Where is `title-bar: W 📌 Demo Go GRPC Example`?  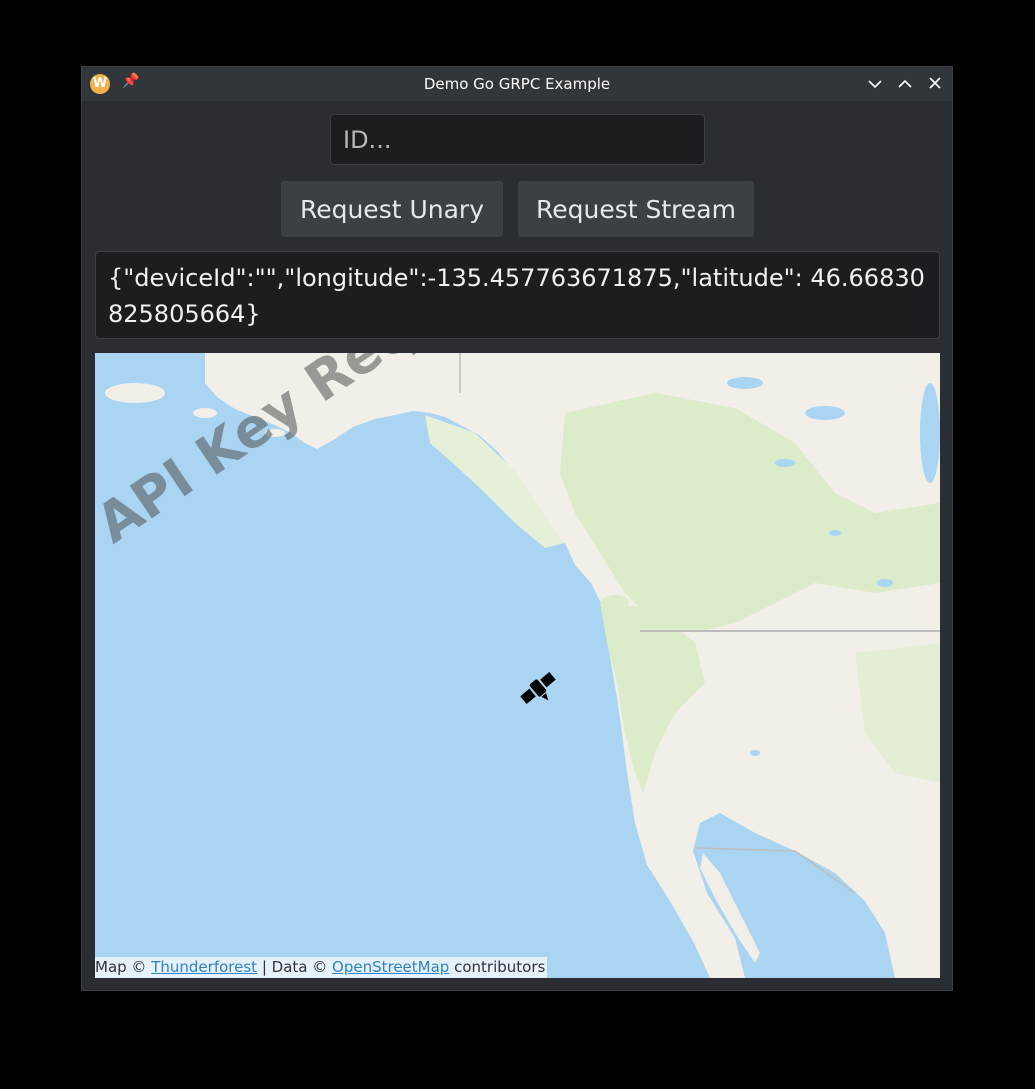
title-bar: W 📌 Demo Go GRPC Example is located at coordinates (517, 84).